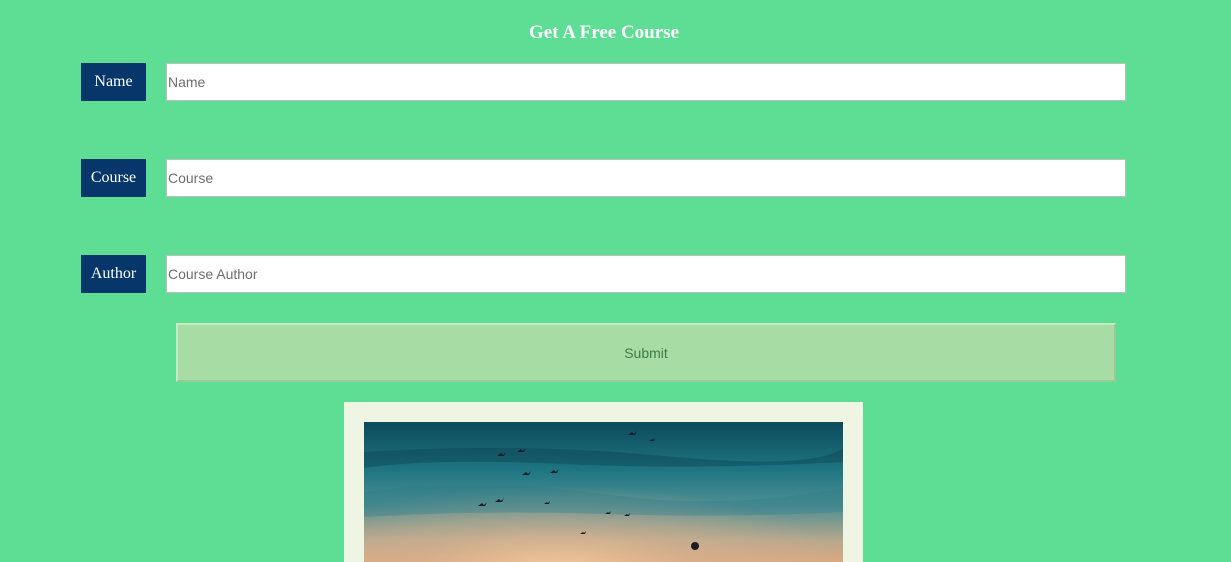  What do you see at coordinates (646, 178) in the screenshot?
I see `course-input` at bounding box center [646, 178].